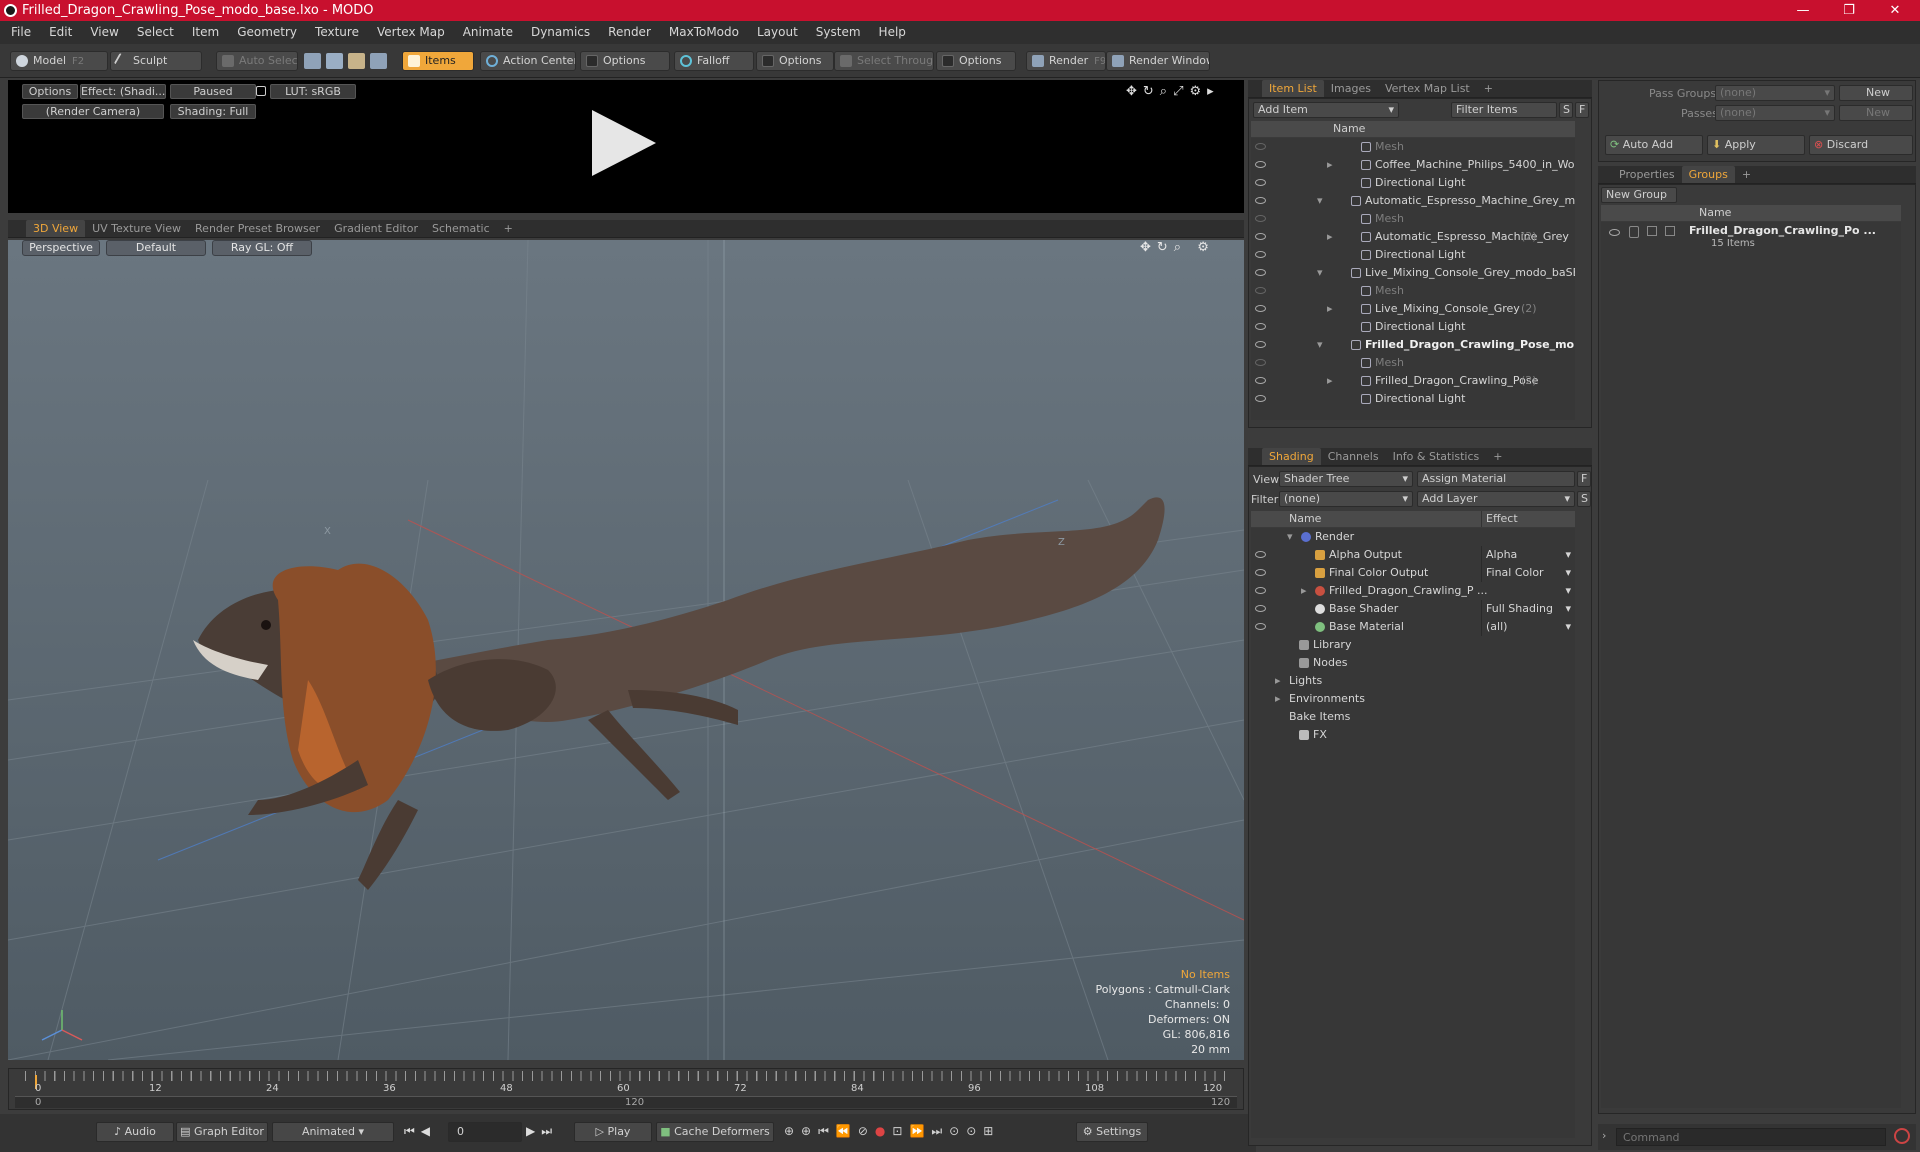 The width and height of the screenshot is (1920, 1152). Describe the element at coordinates (378, 61) in the screenshot. I see `material-select-icon` at that location.